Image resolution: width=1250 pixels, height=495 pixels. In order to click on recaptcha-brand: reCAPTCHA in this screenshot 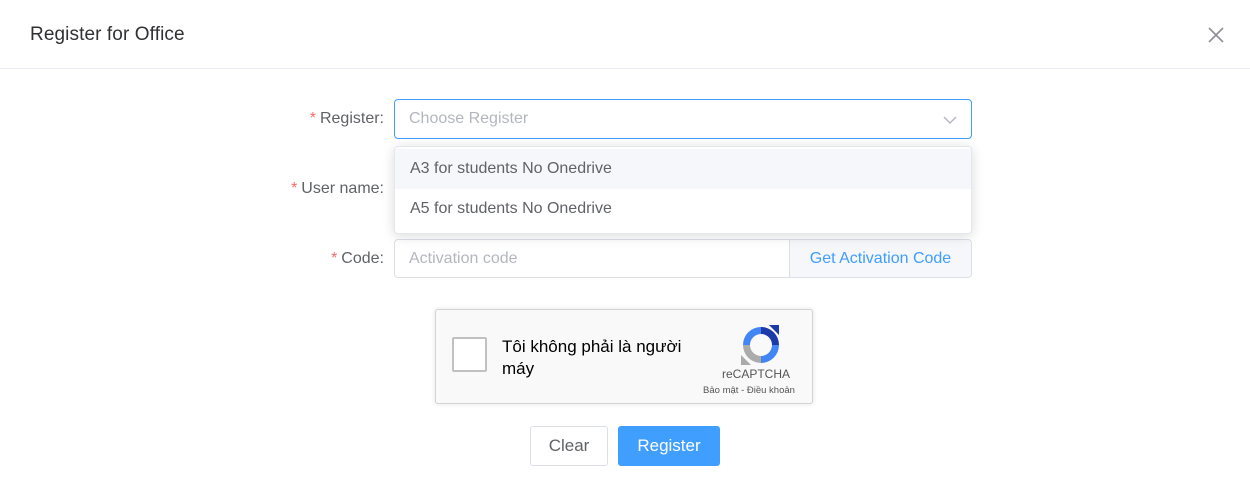, I will do `click(755, 374)`.